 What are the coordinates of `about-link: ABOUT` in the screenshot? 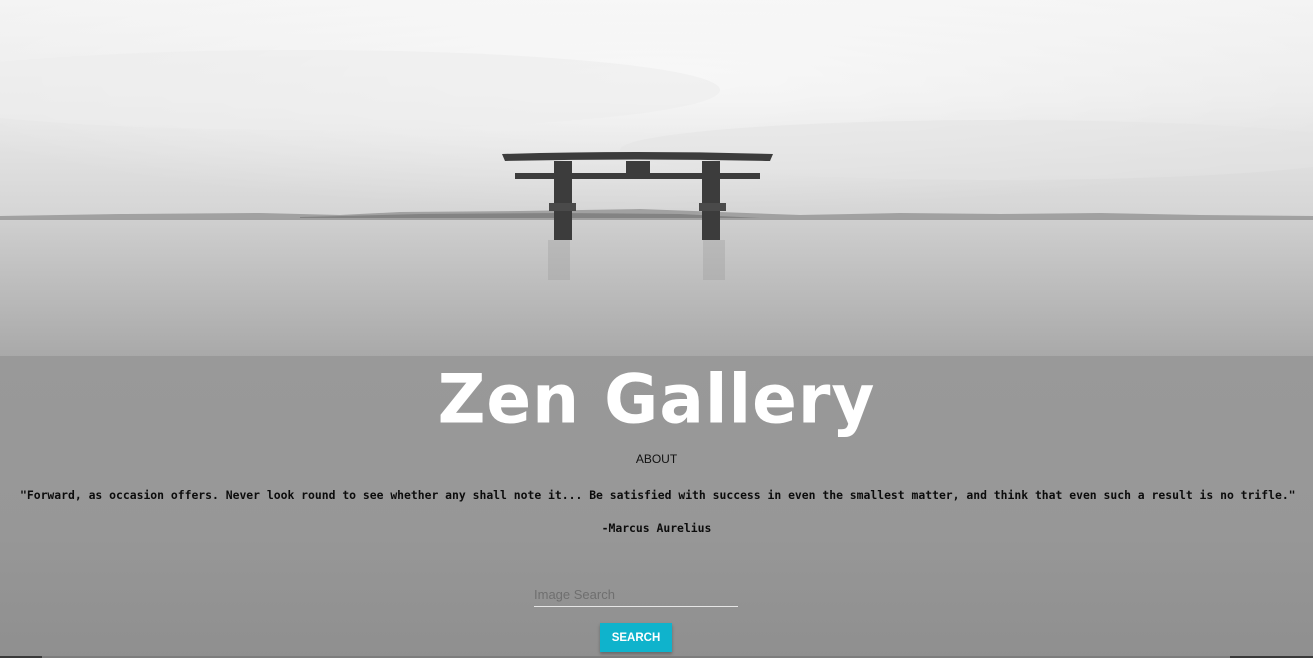 It's located at (656, 459).